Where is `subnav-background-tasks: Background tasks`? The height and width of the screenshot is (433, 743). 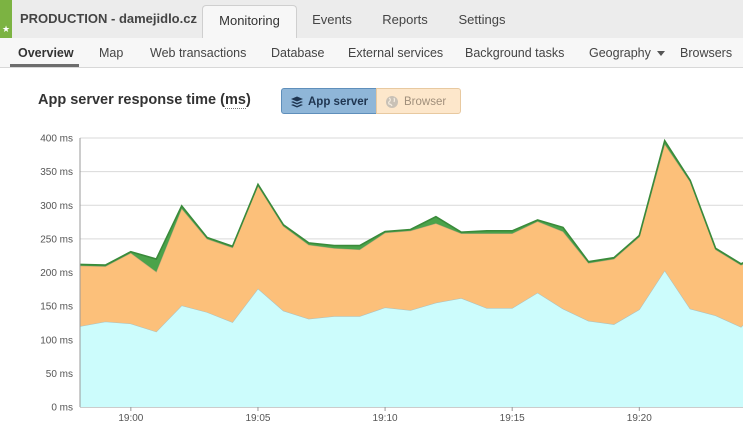 subnav-background-tasks: Background tasks is located at coordinates (514, 52).